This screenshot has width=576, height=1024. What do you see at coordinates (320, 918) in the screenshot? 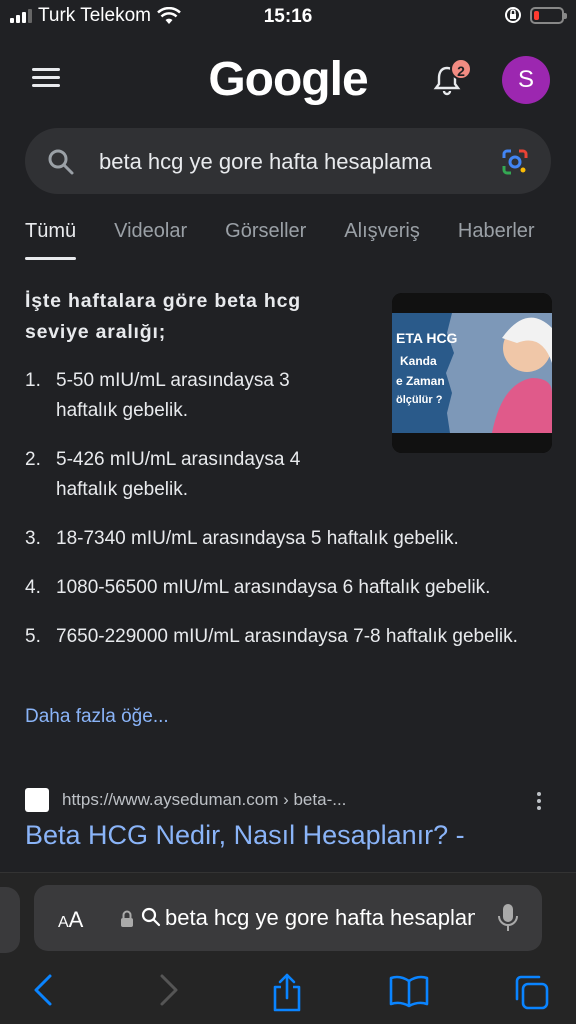
I see `address-text: beta hcg ye gore hafta hesaplama` at bounding box center [320, 918].